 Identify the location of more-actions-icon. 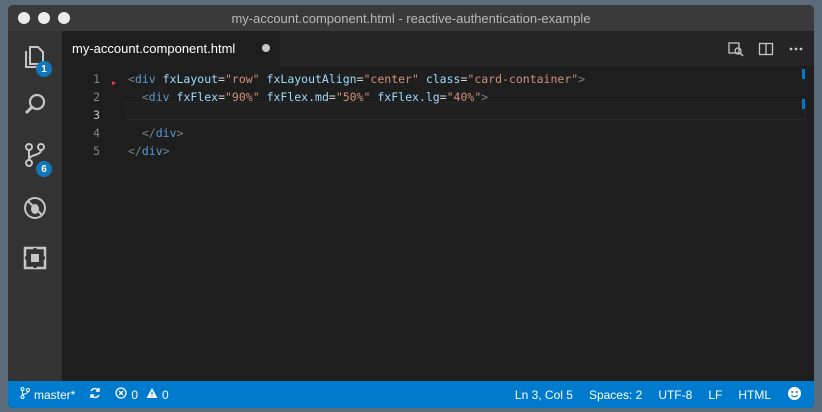
(796, 49).